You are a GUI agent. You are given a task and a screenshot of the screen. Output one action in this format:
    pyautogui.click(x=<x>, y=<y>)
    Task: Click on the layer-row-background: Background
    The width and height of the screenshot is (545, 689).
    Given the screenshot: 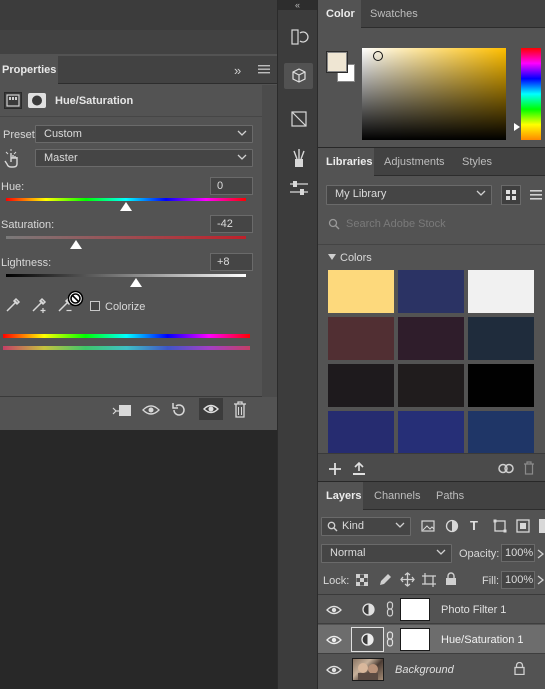 What is the action you would take?
    pyautogui.click(x=431, y=669)
    